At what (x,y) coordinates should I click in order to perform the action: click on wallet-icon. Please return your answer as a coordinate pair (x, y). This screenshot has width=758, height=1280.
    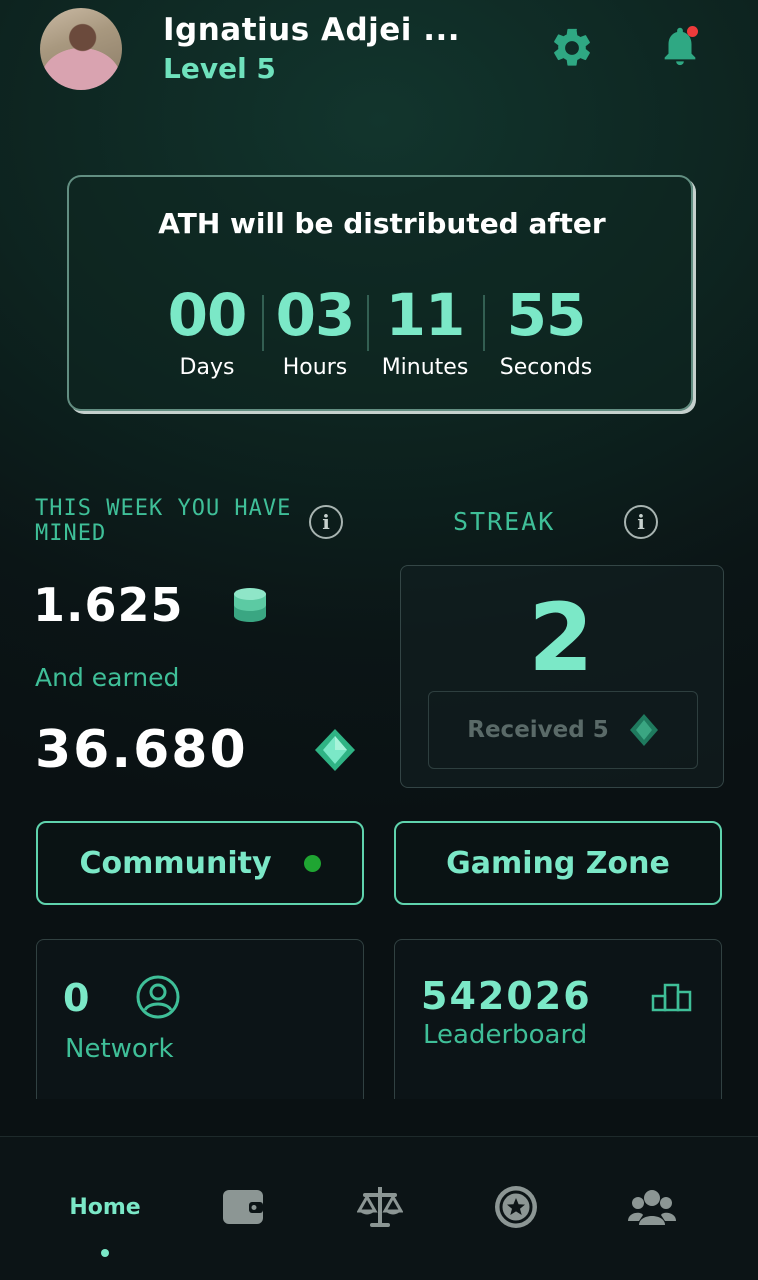
    Looking at the image, I should click on (243, 1207).